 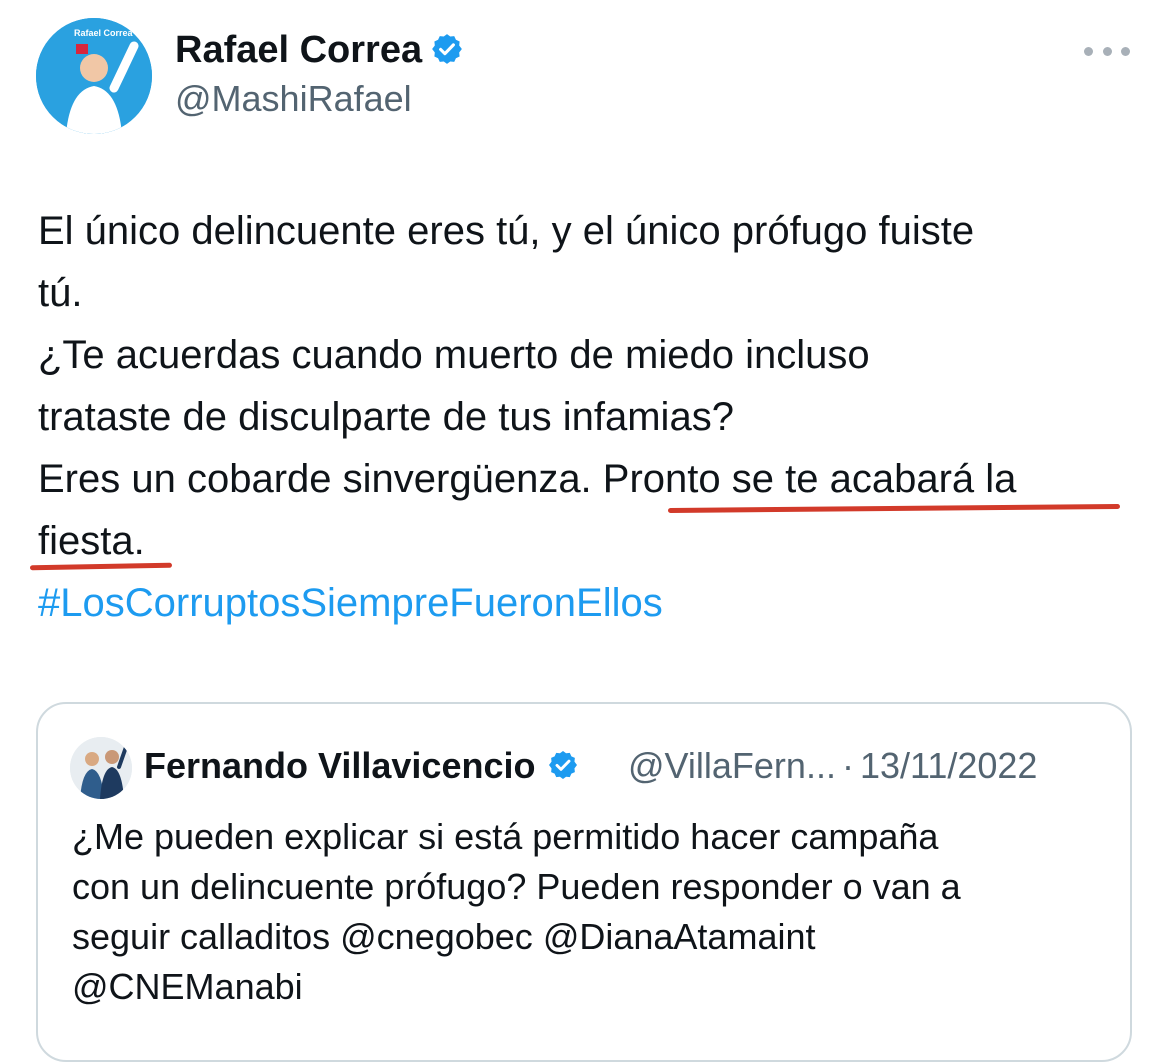 What do you see at coordinates (91, 541) in the screenshot?
I see `underlined-phrase-end: fiesta.` at bounding box center [91, 541].